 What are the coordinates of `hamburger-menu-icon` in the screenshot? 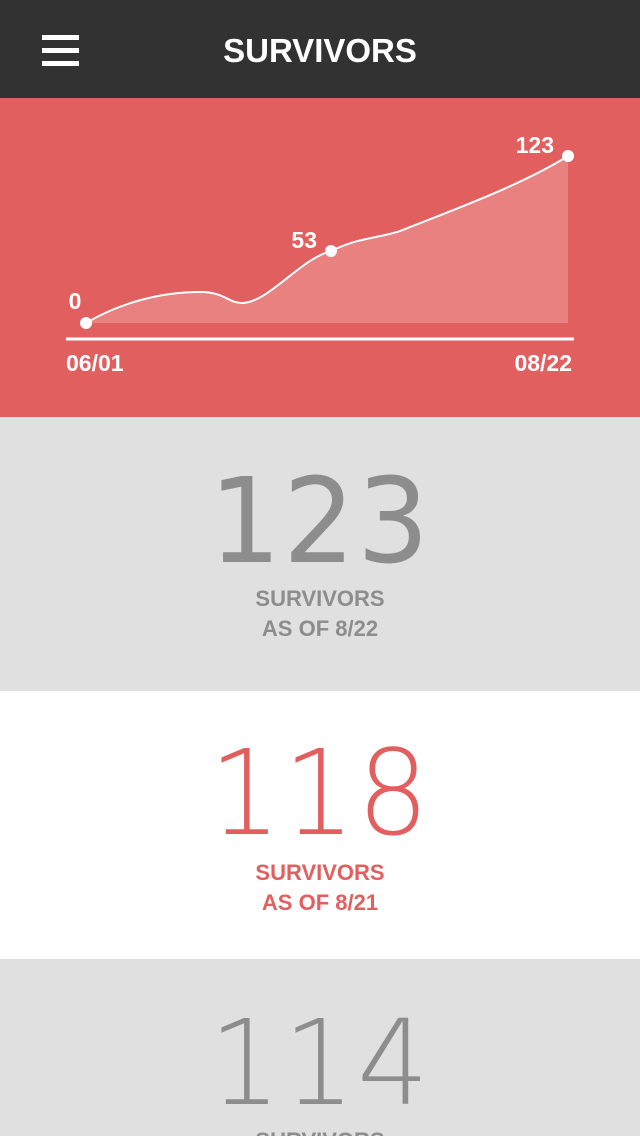 It's located at (60, 50).